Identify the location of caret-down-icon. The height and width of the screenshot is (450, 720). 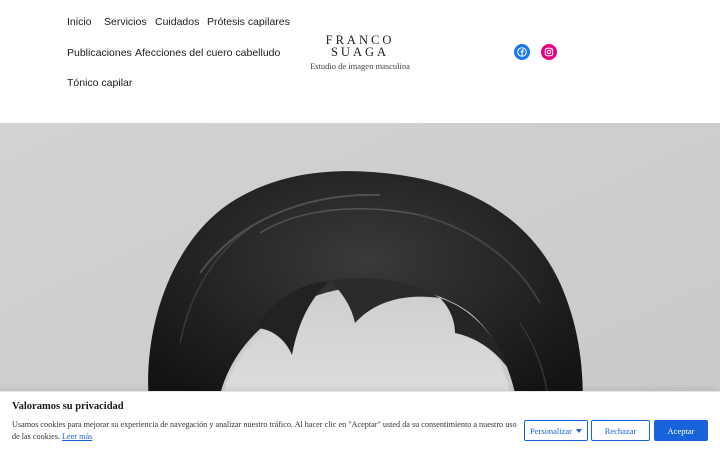
(579, 430).